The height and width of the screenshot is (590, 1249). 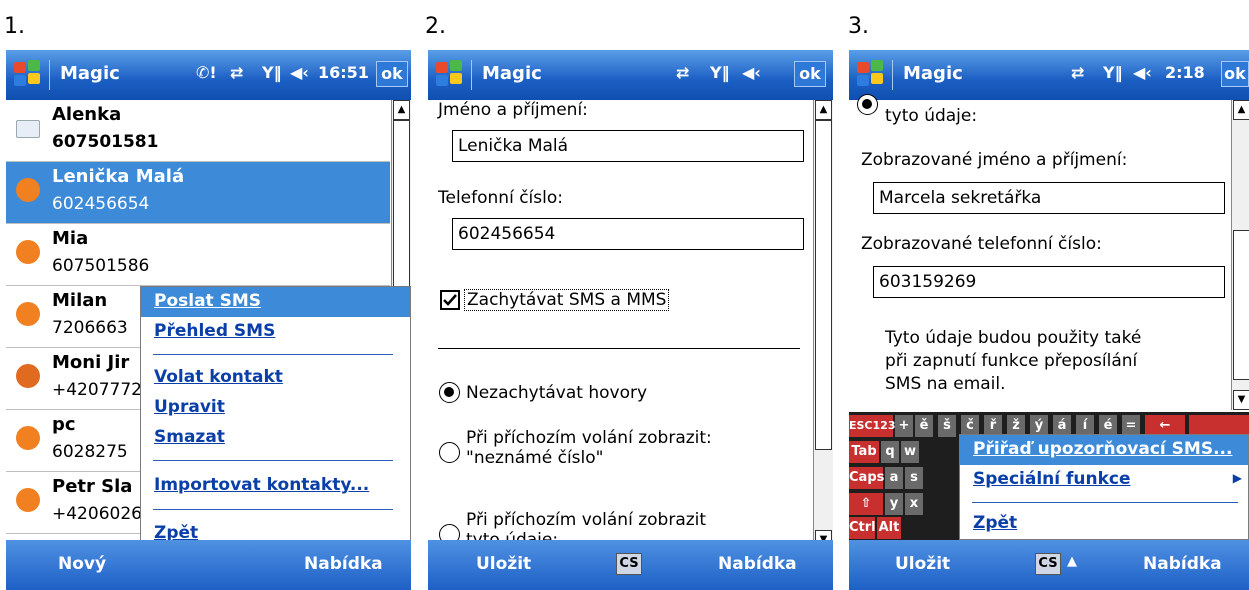 I want to click on key: š, so click(x=947, y=426).